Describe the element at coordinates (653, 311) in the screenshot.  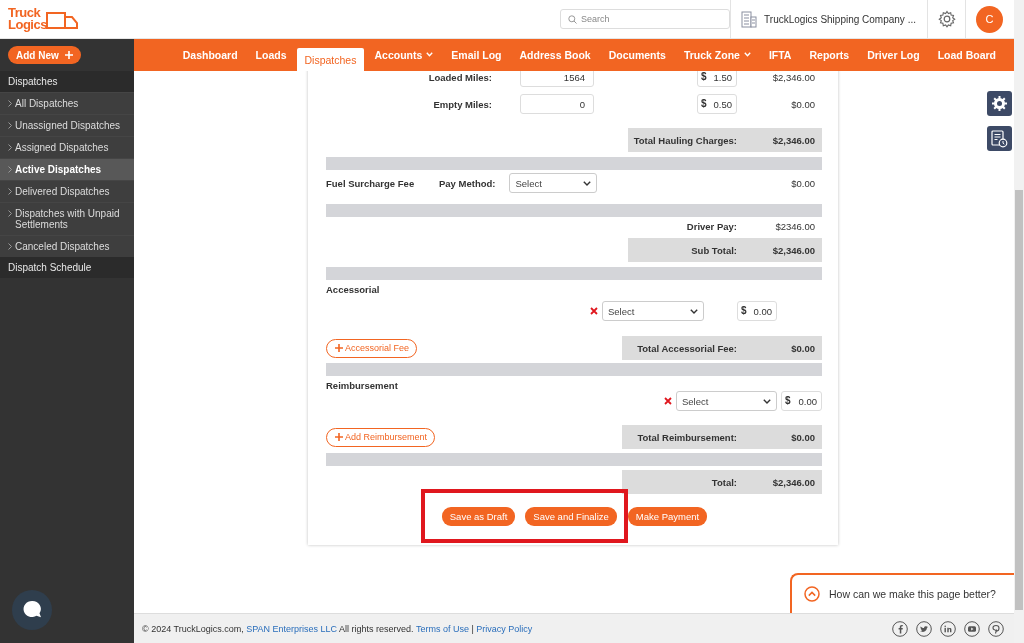
I see `accessorial-select: Select` at that location.